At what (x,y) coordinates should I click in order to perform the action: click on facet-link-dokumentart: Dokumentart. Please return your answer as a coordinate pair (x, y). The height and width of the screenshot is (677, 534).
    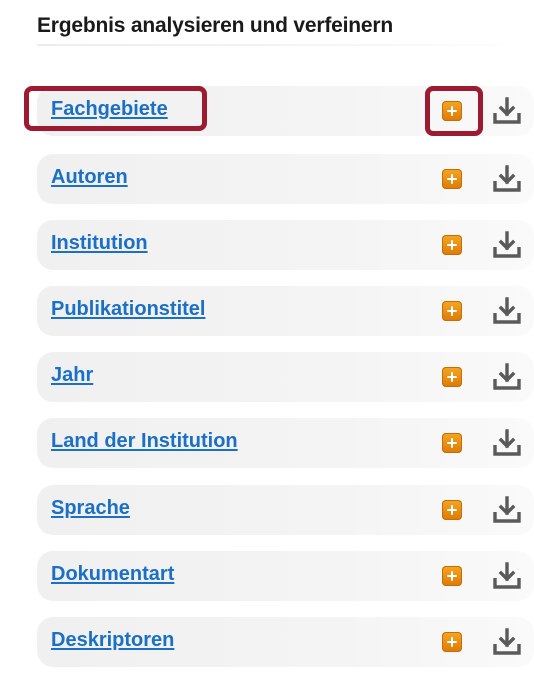
    Looking at the image, I should click on (112, 574).